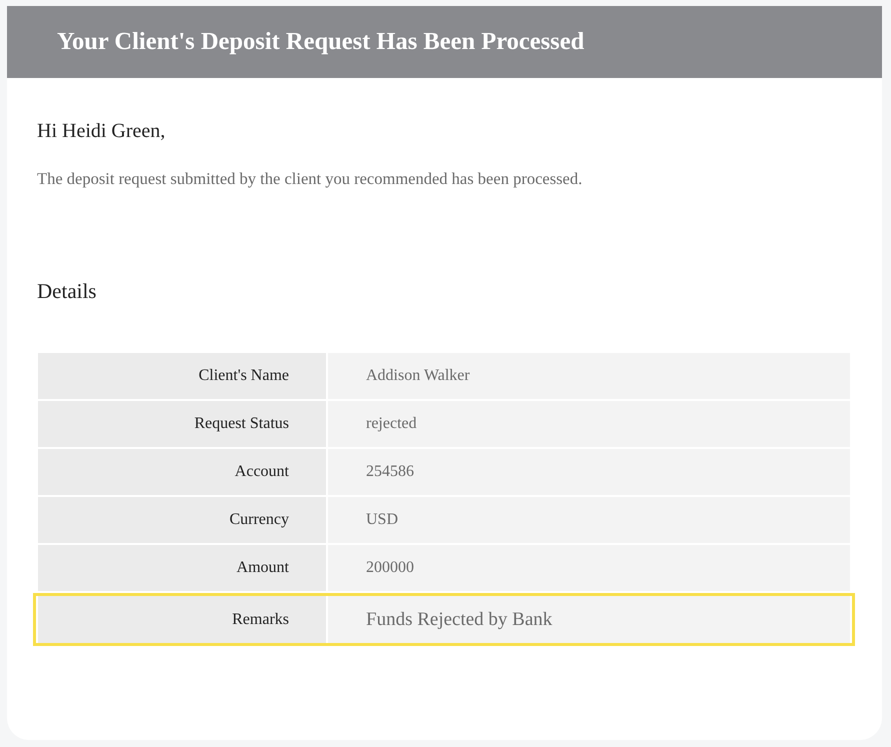 The image size is (891, 747). I want to click on details-heading: Details, so click(67, 291).